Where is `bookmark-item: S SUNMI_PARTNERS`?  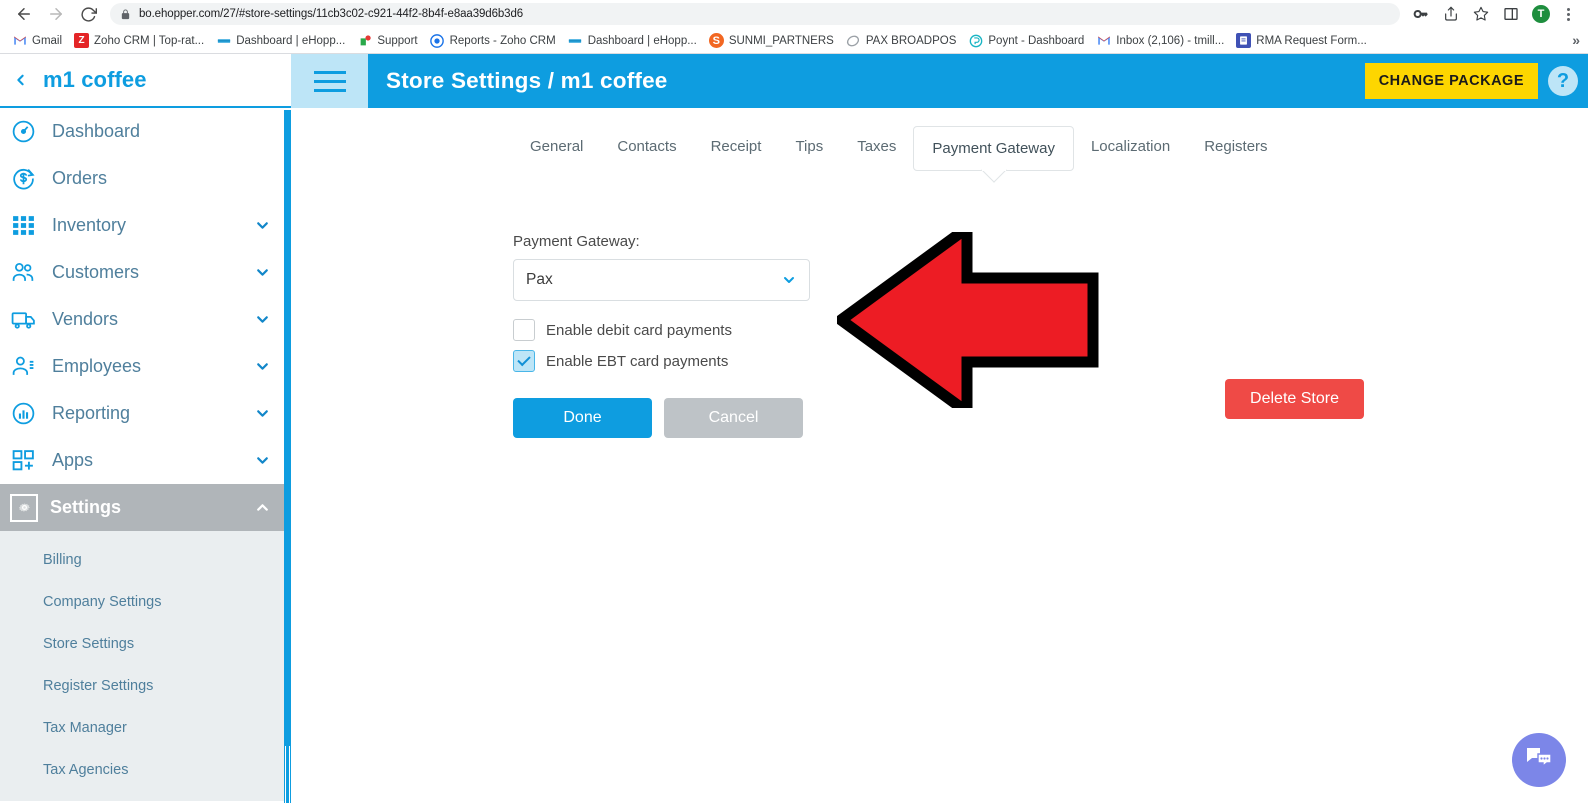 bookmark-item: S SUNMI_PARTNERS is located at coordinates (771, 40).